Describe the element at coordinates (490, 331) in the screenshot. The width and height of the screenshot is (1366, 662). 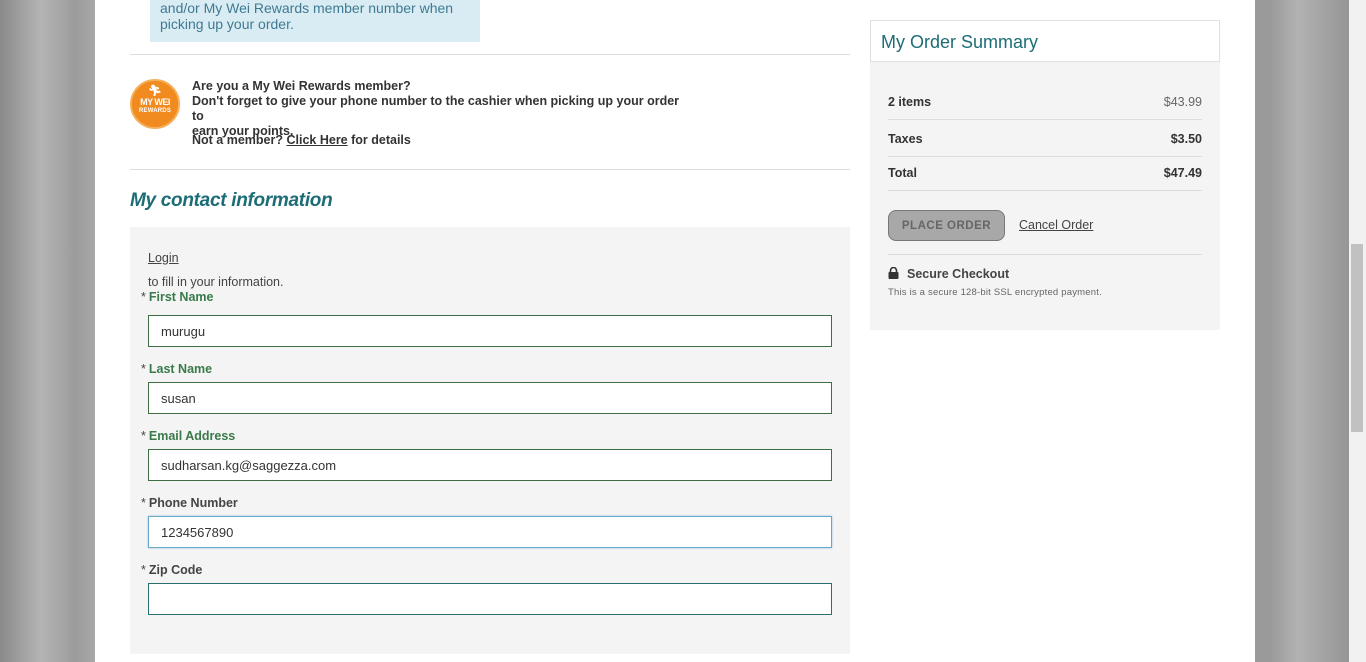
I see `first-name-input` at that location.